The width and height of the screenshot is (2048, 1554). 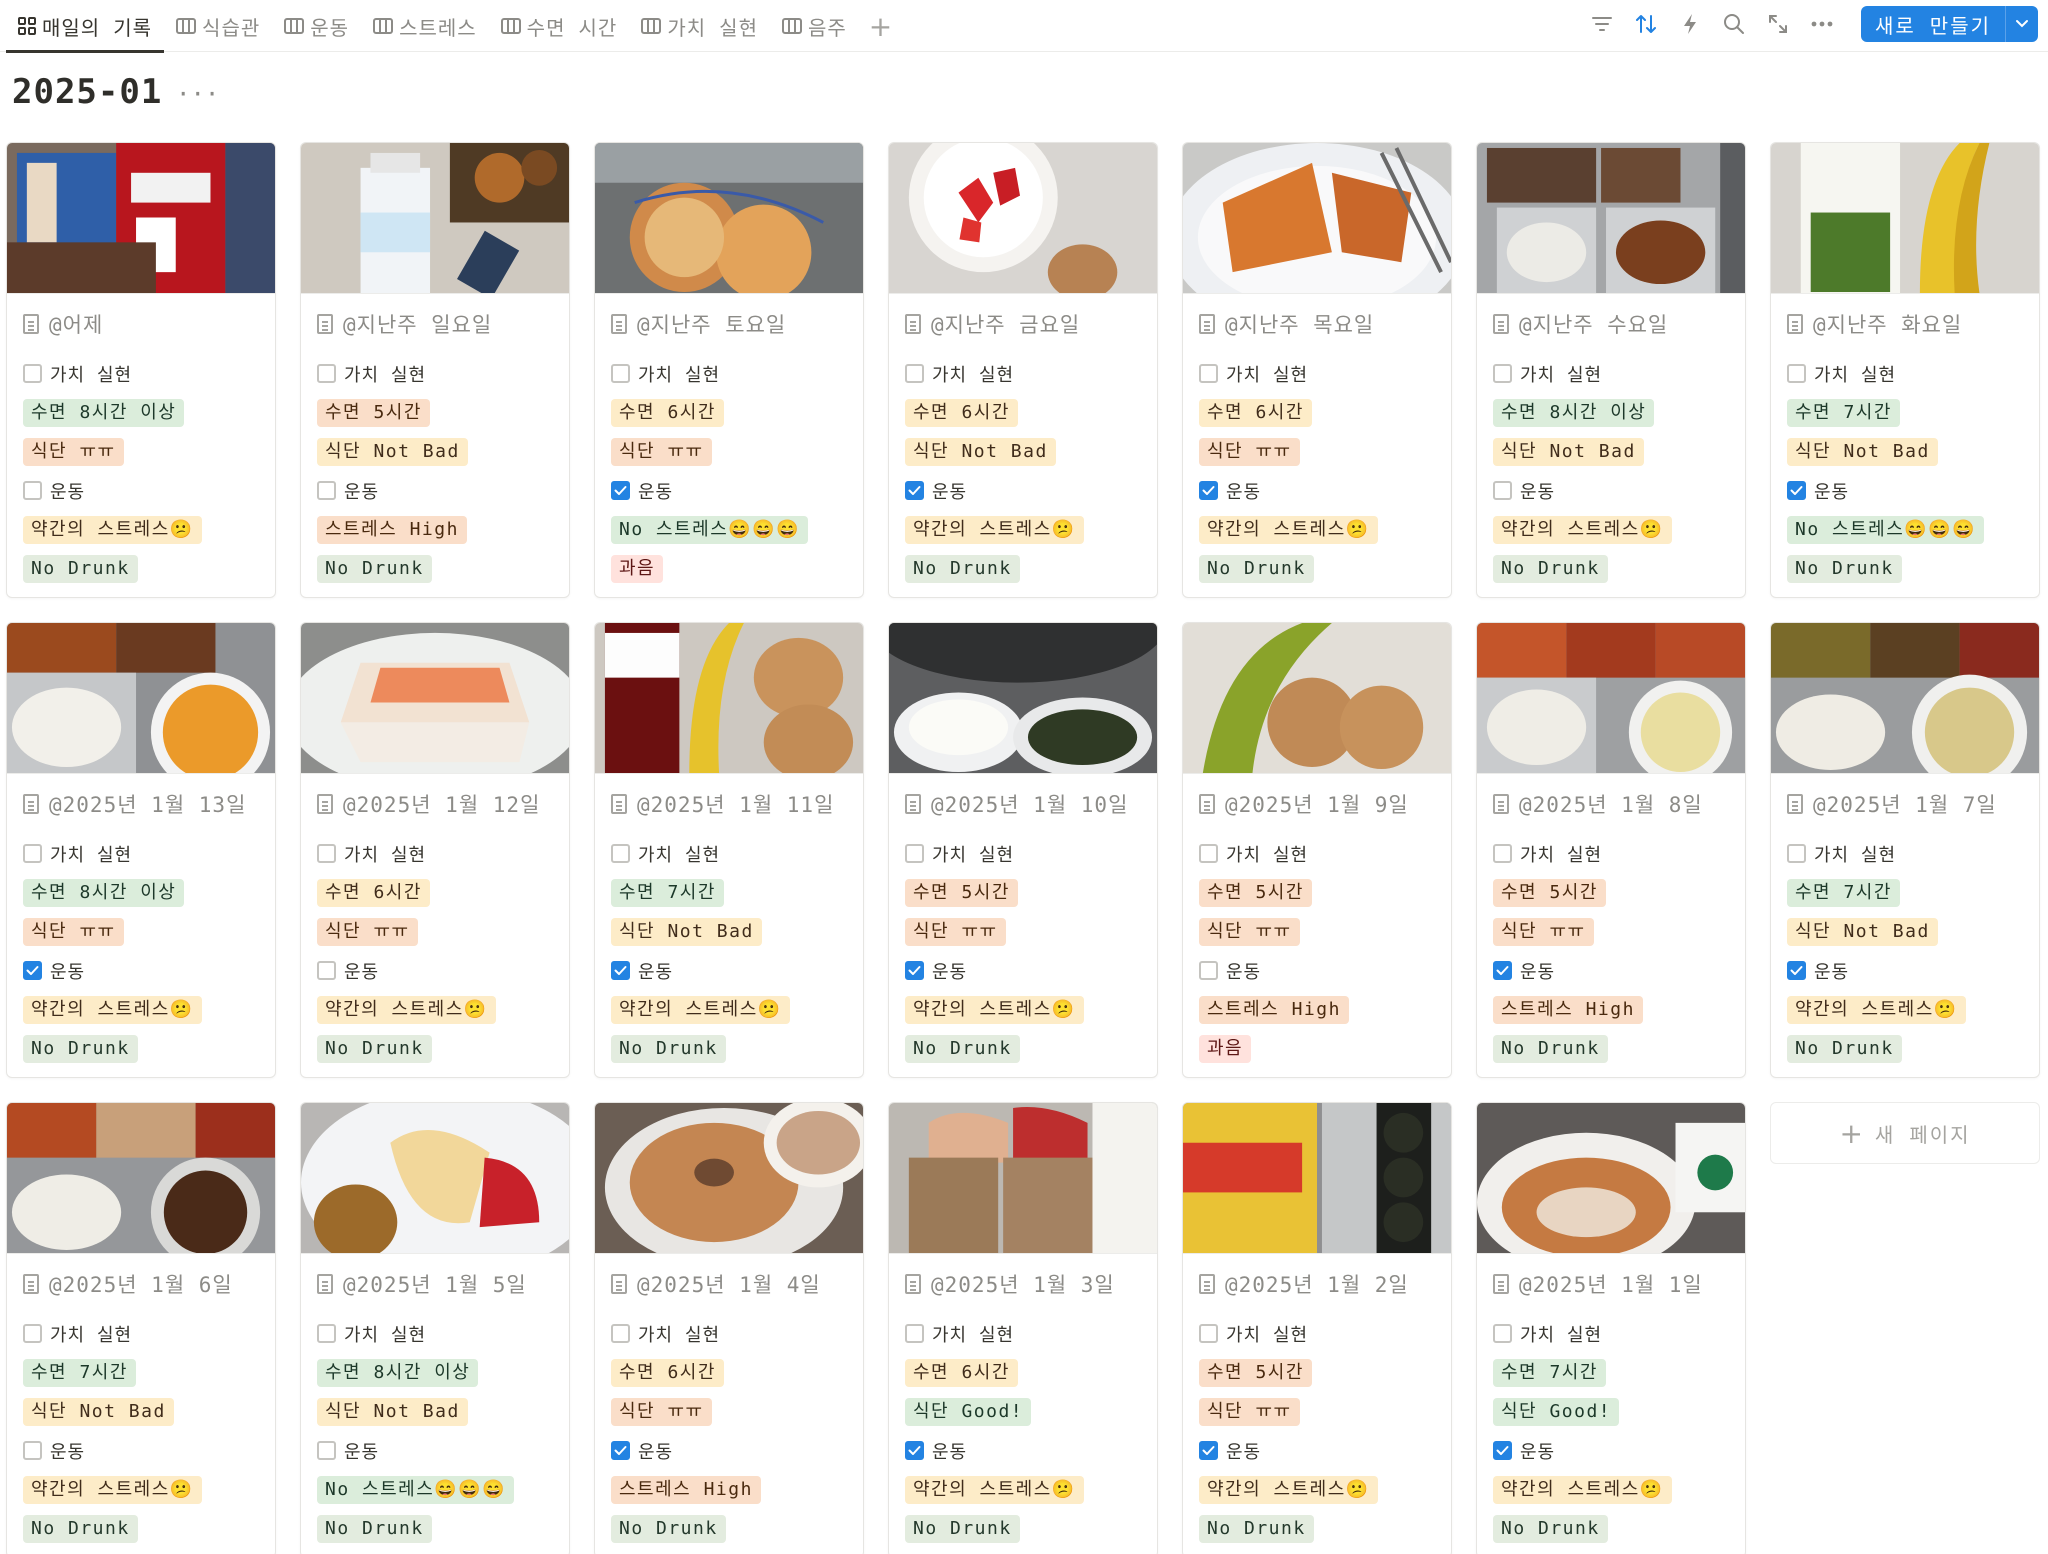 I want to click on card-title: @지난주 토요일, so click(x=729, y=324).